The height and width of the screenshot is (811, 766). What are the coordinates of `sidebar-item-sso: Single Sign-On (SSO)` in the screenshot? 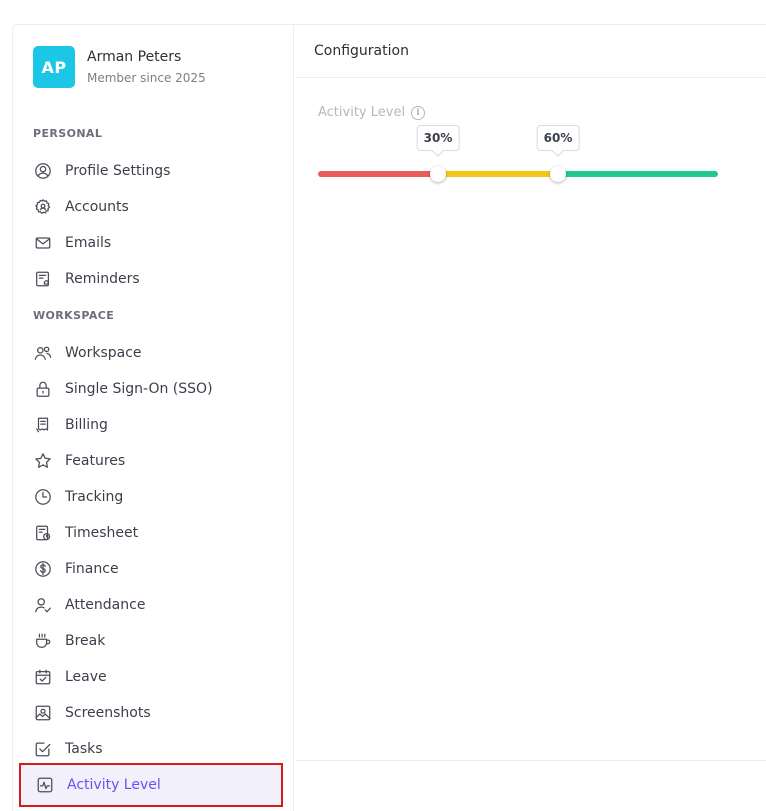 It's located at (158, 389).